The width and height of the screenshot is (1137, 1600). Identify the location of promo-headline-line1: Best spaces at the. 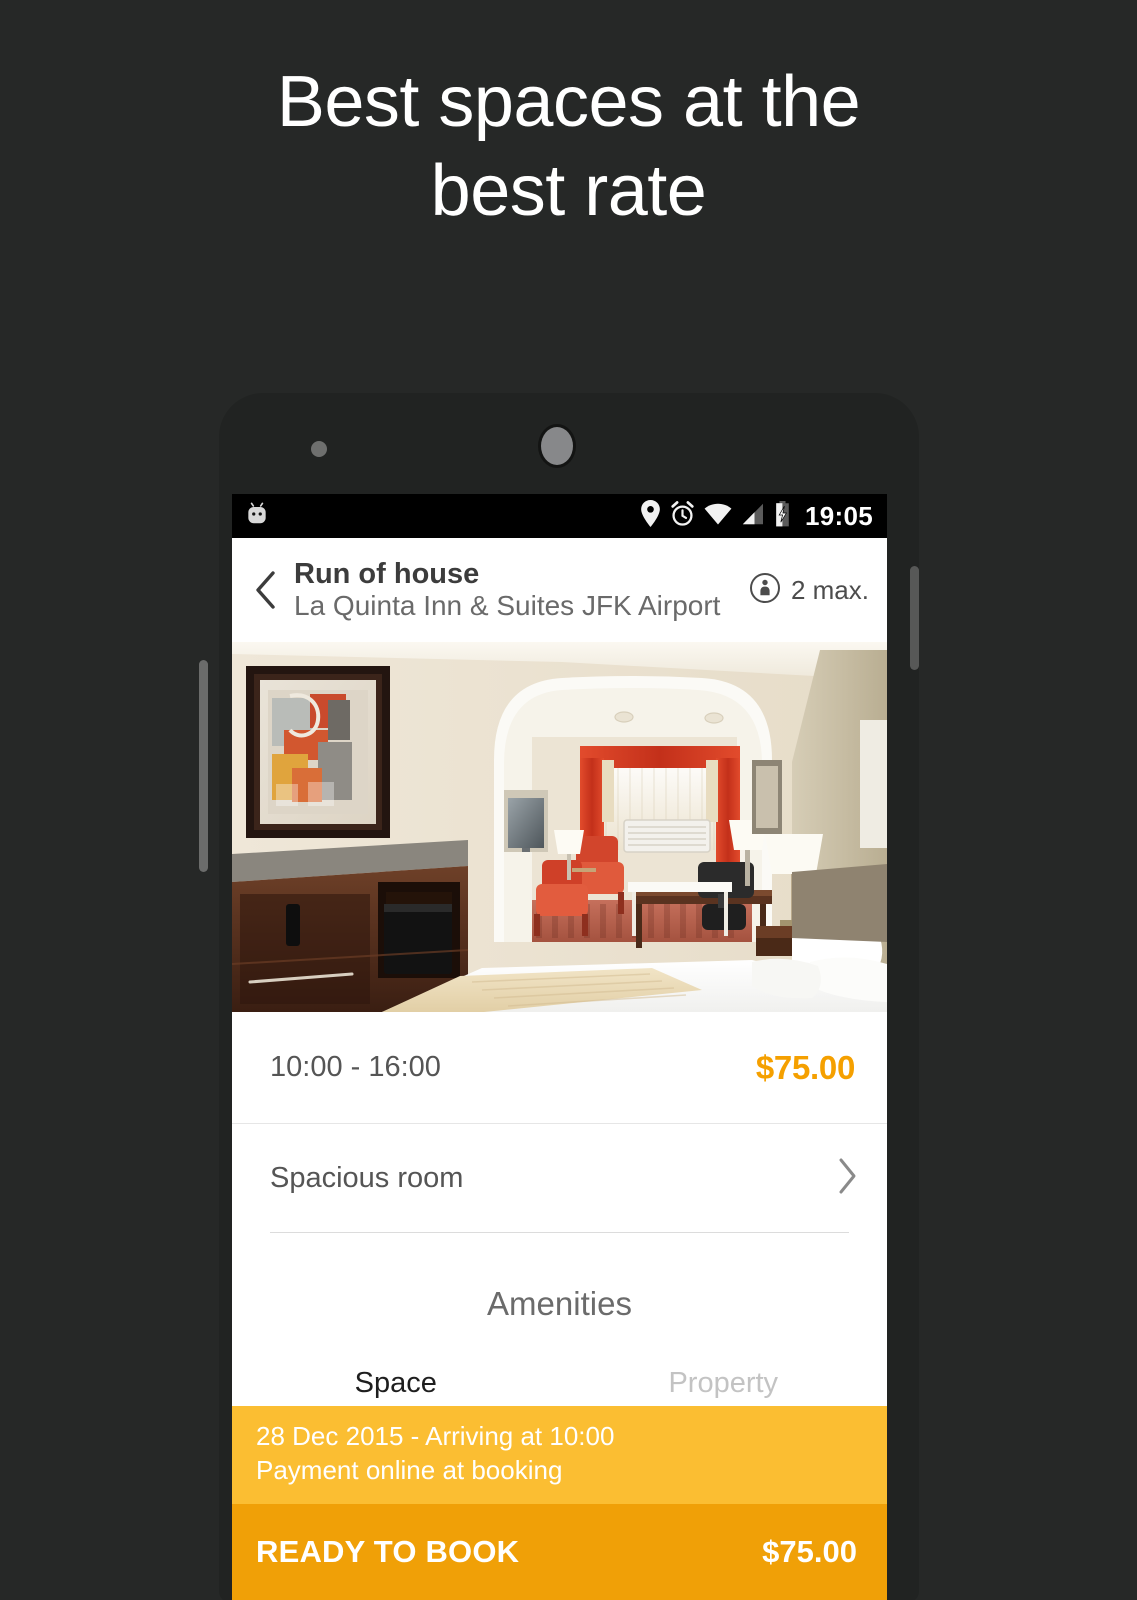
(568, 102).